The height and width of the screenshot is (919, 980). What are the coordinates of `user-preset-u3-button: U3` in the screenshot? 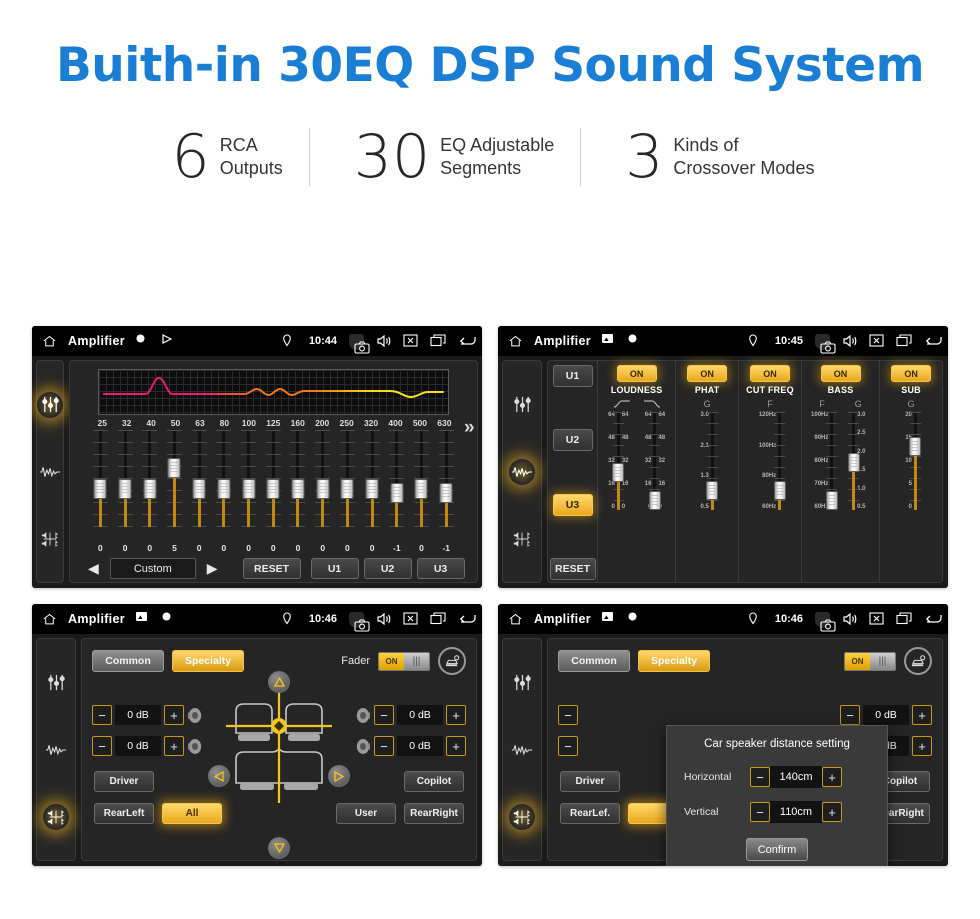 It's located at (440, 568).